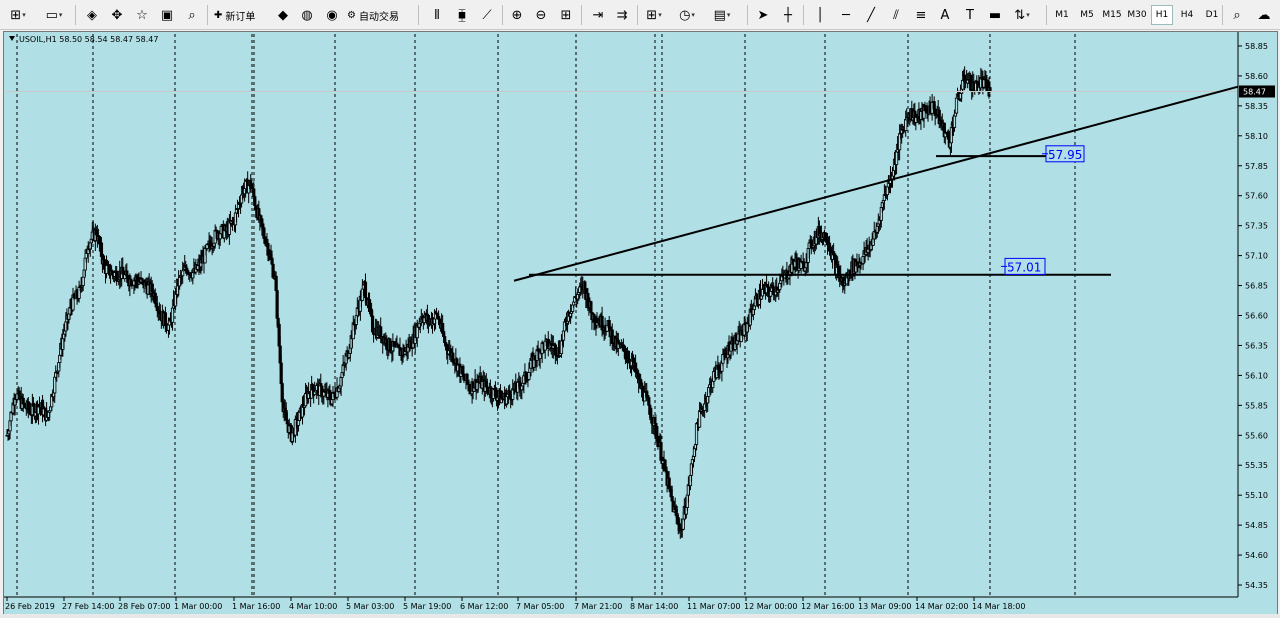 The width and height of the screenshot is (1280, 618). I want to click on timeframe-d1-button: D1, so click(1212, 15).